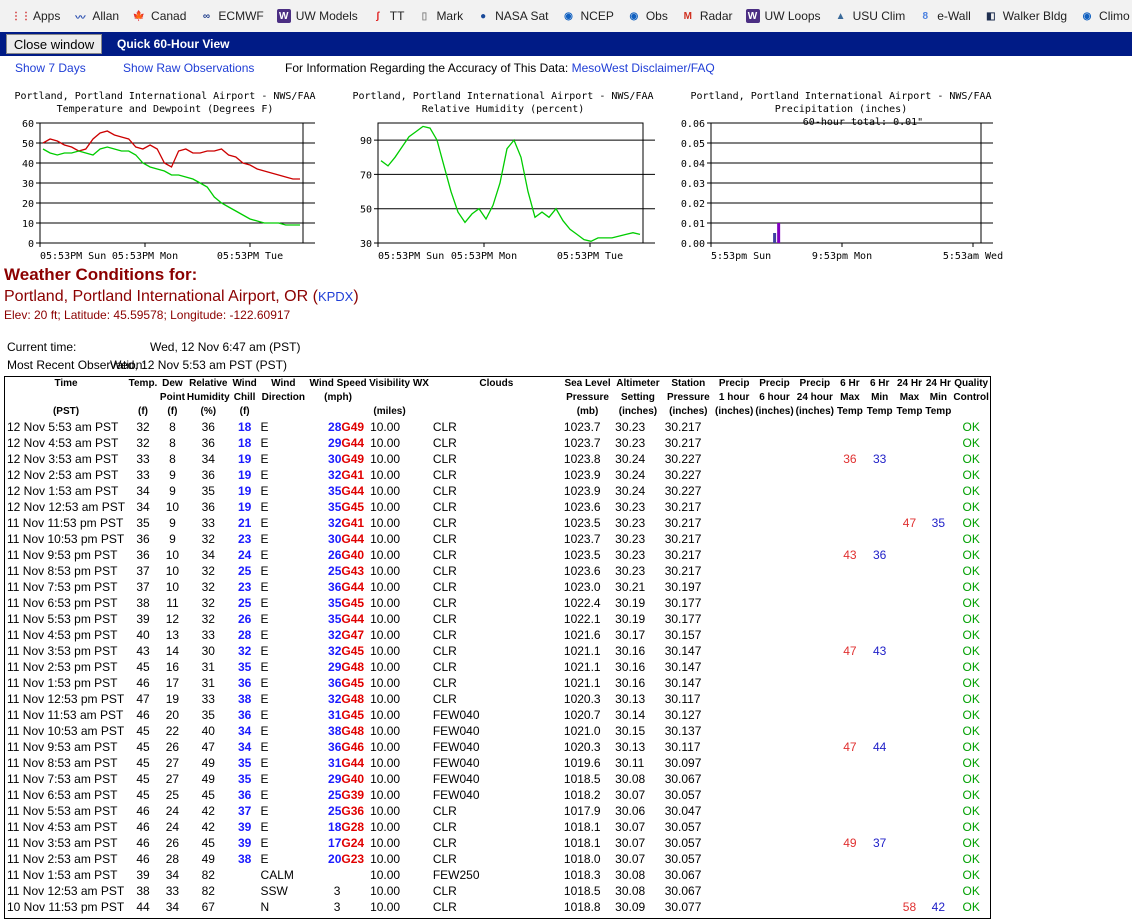 The height and width of the screenshot is (919, 1132). What do you see at coordinates (335, 715) in the screenshot?
I see `obs-wind-sustained: 31` at bounding box center [335, 715].